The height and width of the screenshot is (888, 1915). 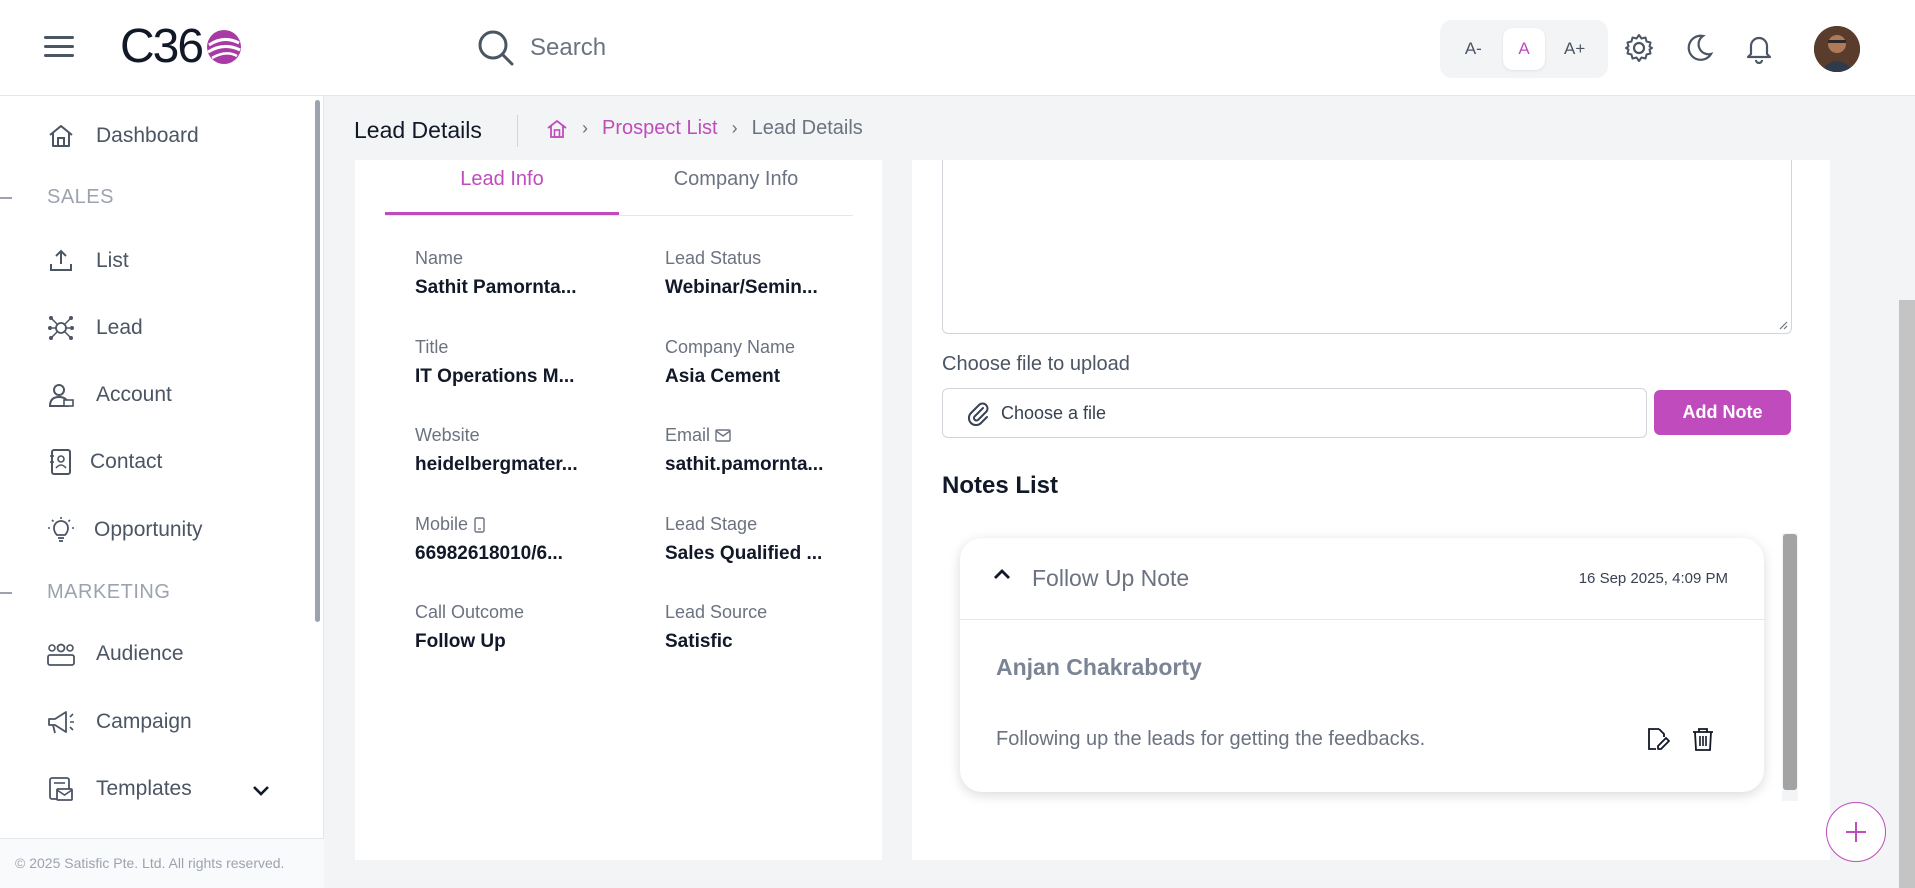 What do you see at coordinates (1703, 739) in the screenshot?
I see `trash-icon` at bounding box center [1703, 739].